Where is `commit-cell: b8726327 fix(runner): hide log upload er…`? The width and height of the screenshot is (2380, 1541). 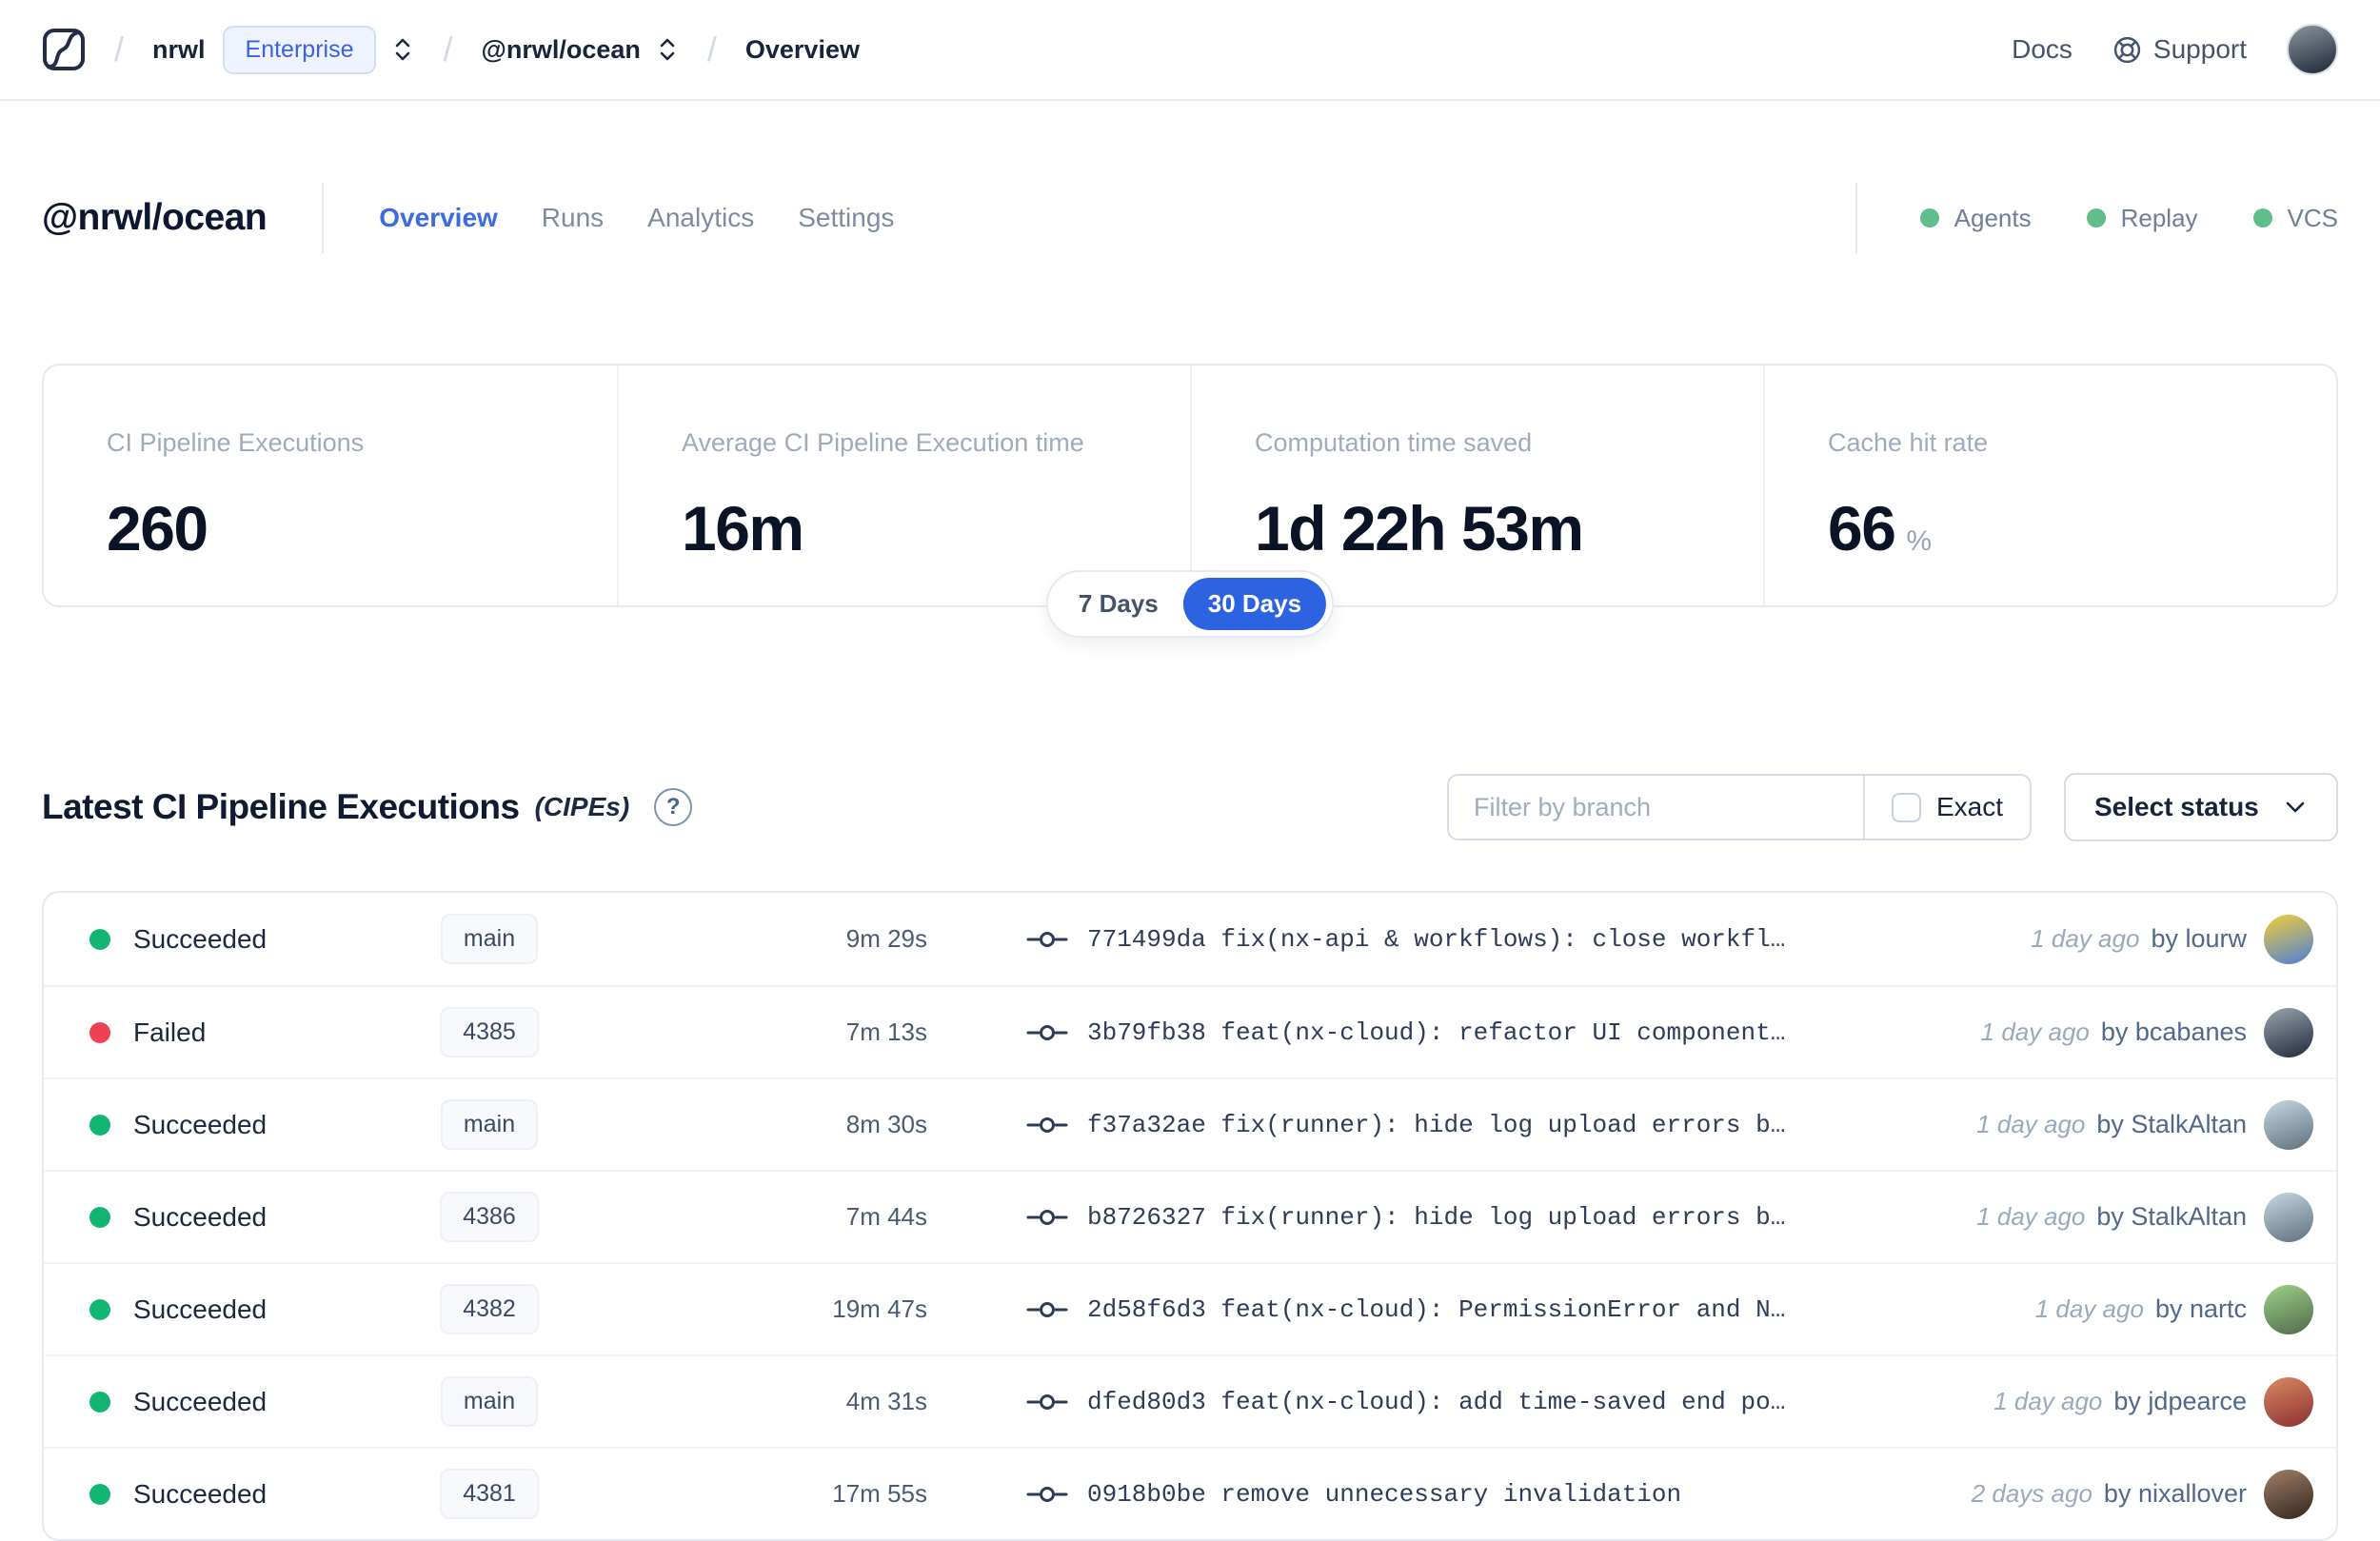
commit-cell: b8726327 fix(runner): hide log upload er… is located at coordinates (1501, 1217).